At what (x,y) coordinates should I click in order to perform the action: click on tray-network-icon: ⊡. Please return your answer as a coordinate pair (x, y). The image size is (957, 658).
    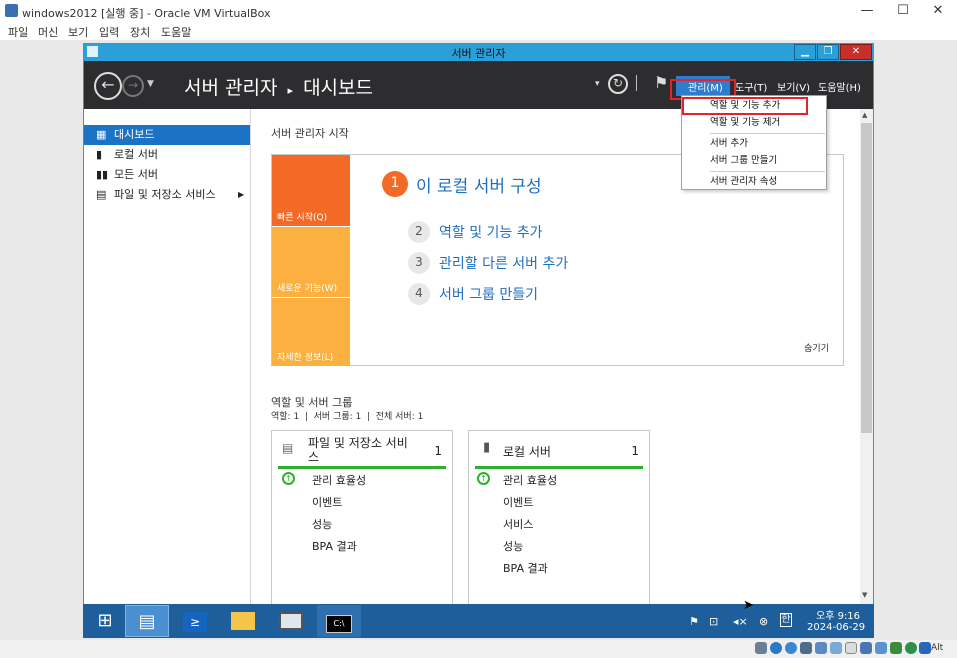
    Looking at the image, I should click on (713, 621).